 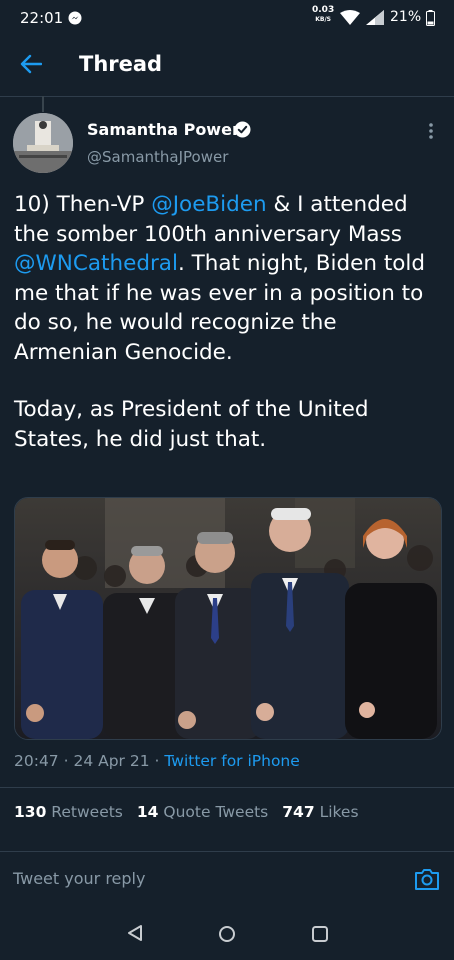 What do you see at coordinates (68, 812) in the screenshot?
I see `retweets-stat: 130 Retweets` at bounding box center [68, 812].